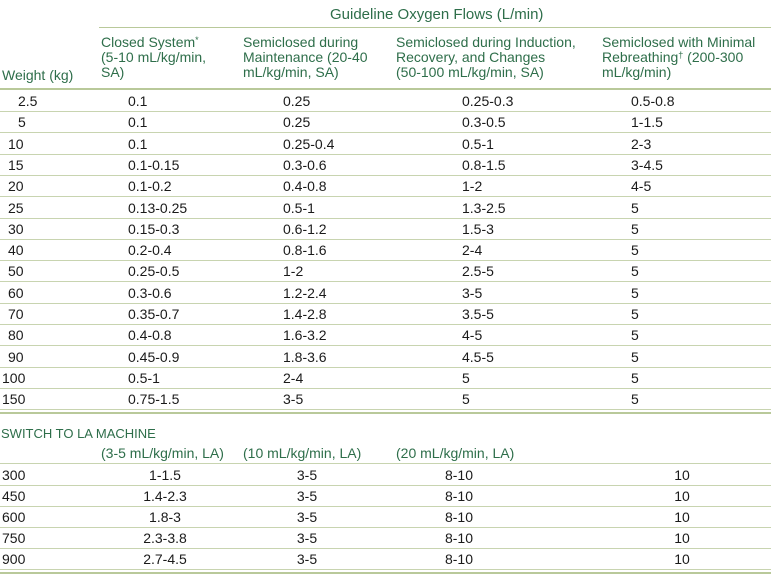 The height and width of the screenshot is (576, 771). I want to click on table-cell: 0.5-0.8, so click(653, 101).